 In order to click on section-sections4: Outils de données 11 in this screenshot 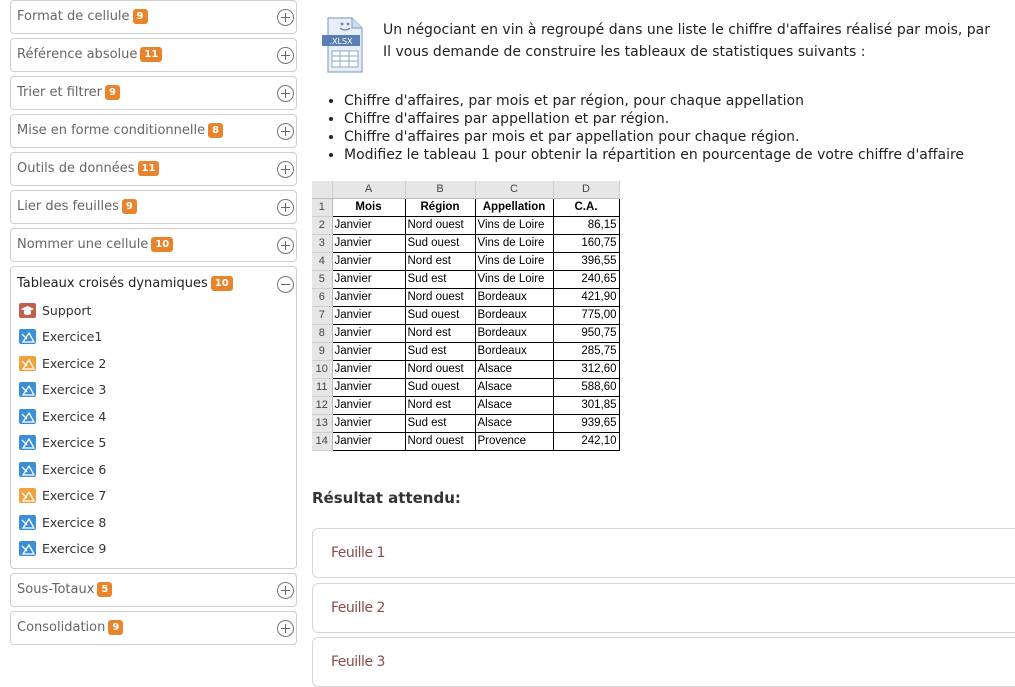, I will do `click(153, 169)`.